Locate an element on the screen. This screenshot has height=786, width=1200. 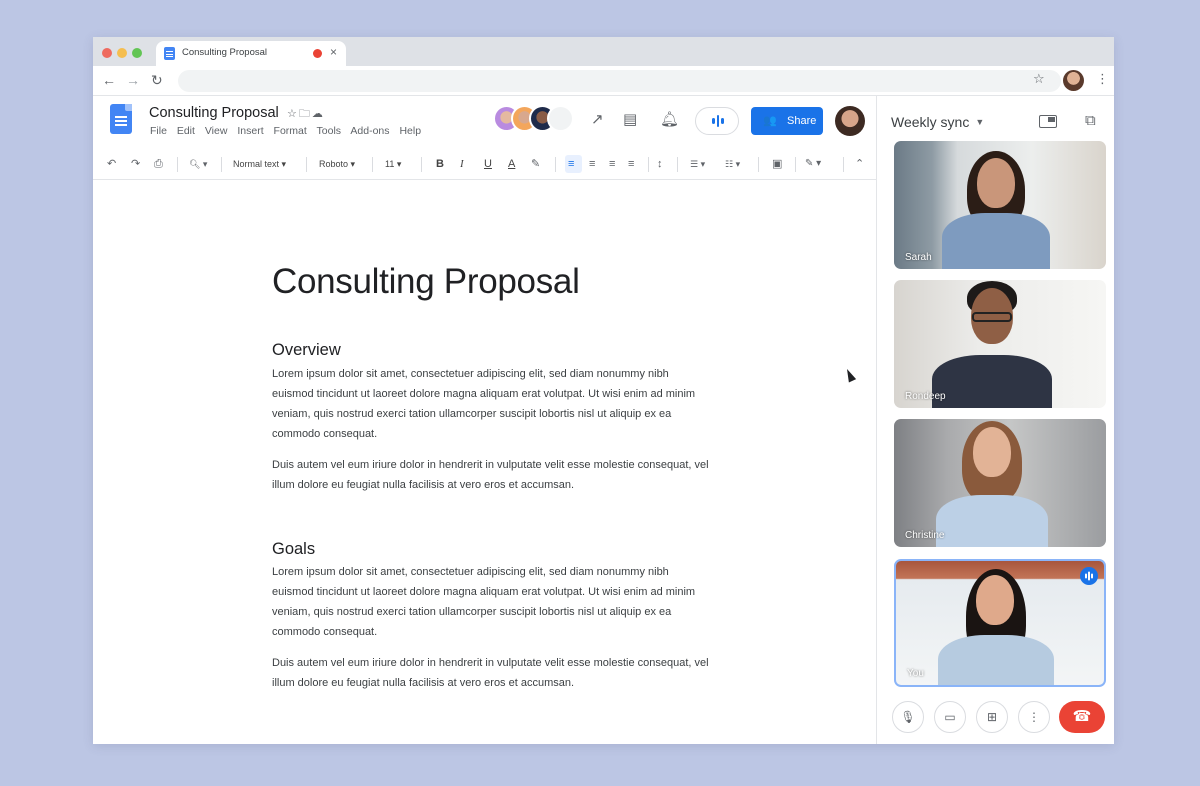
italic-button: I is located at coordinates (462, 164).